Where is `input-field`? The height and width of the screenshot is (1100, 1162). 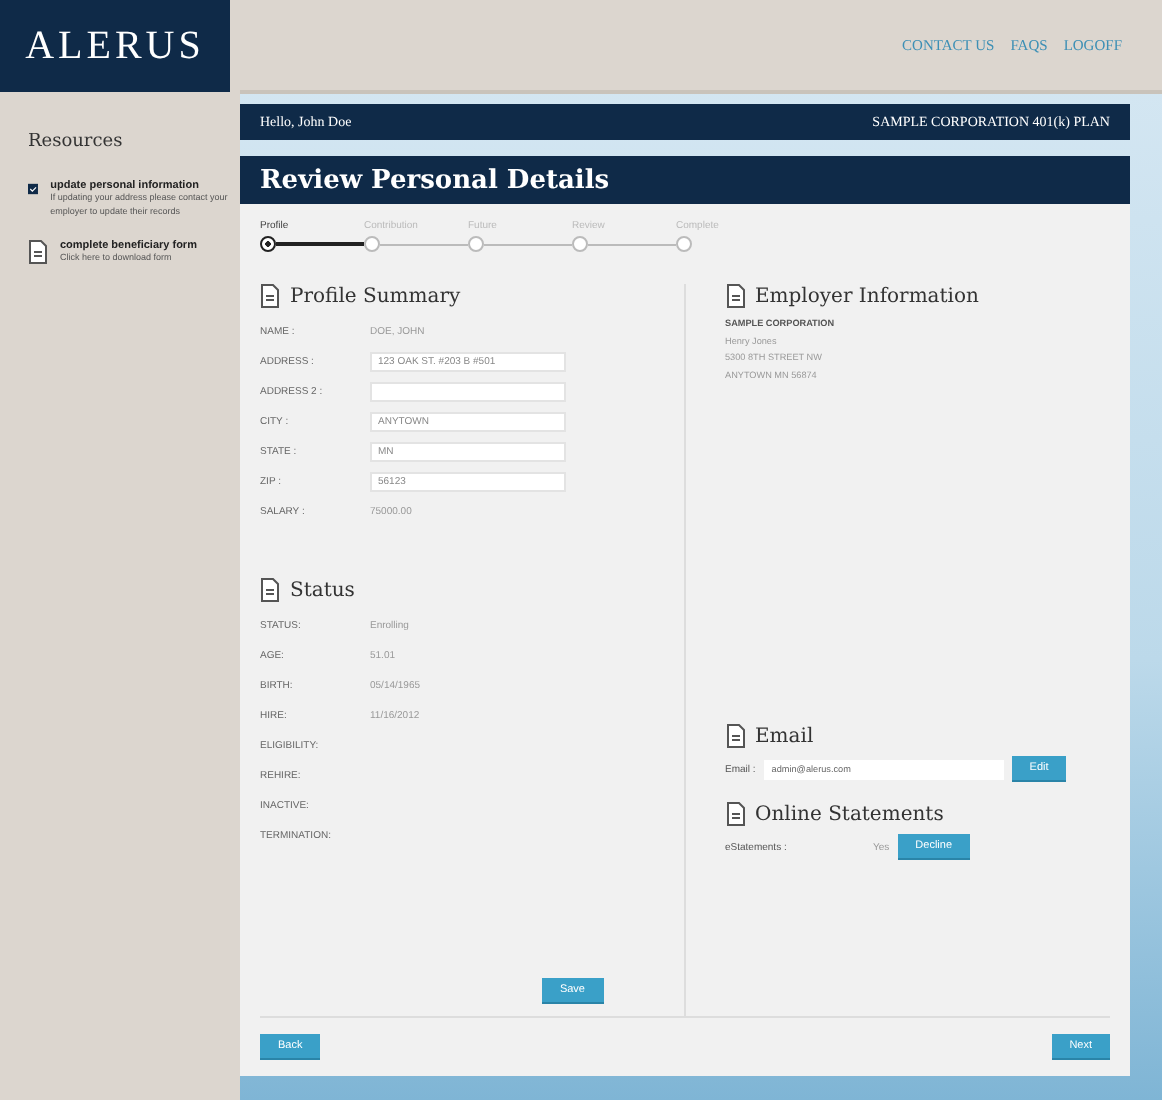
input-field is located at coordinates (468, 391).